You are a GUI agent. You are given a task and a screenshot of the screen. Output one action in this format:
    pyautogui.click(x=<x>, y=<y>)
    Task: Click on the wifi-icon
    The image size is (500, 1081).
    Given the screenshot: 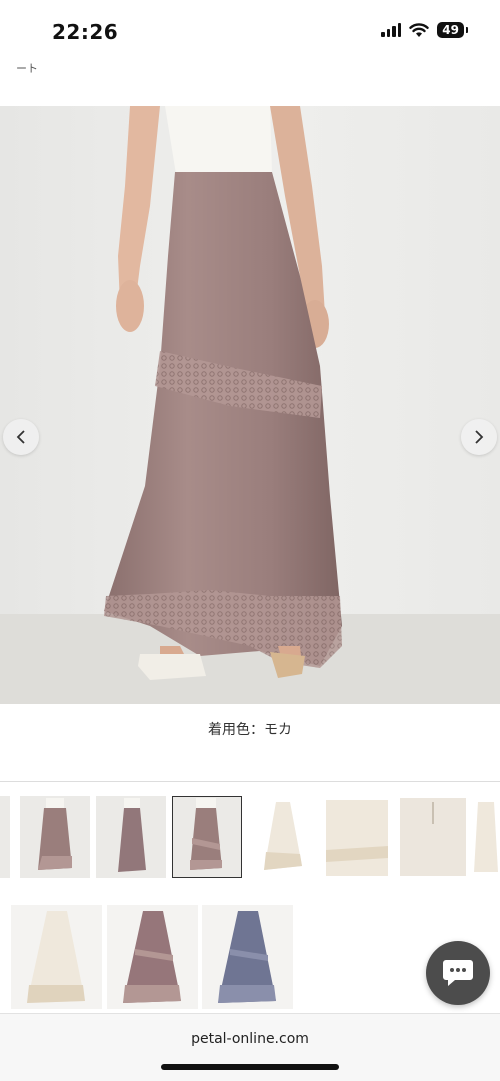 What is the action you would take?
    pyautogui.click(x=419, y=29)
    